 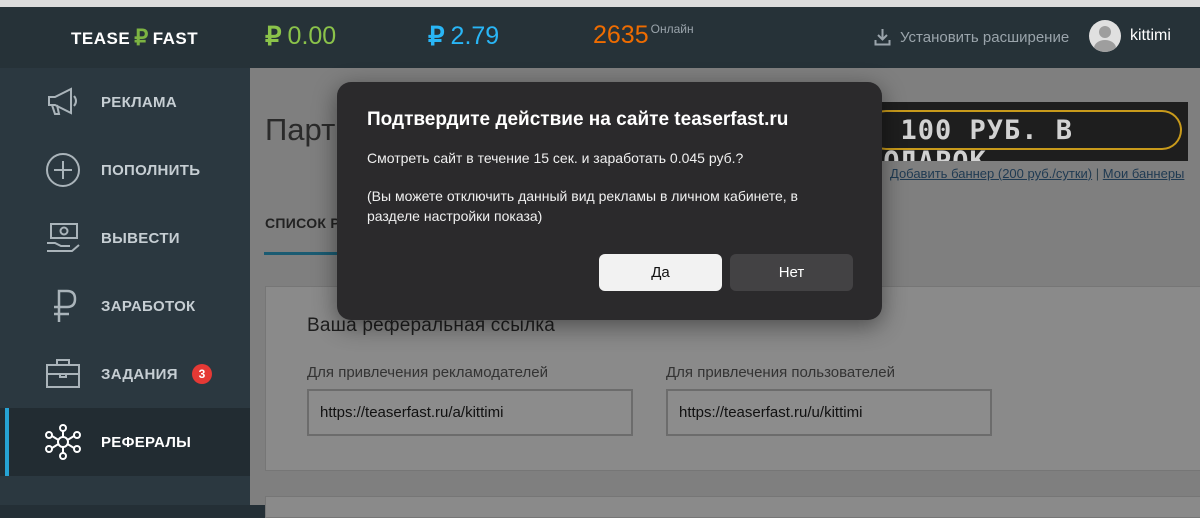 I want to click on next-card, so click(x=732, y=507).